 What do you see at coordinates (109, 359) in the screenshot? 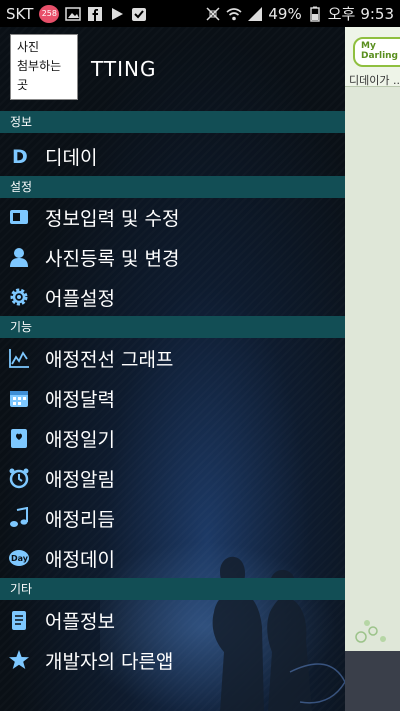
I see `menu-item-label: 애정전선 그래프` at bounding box center [109, 359].